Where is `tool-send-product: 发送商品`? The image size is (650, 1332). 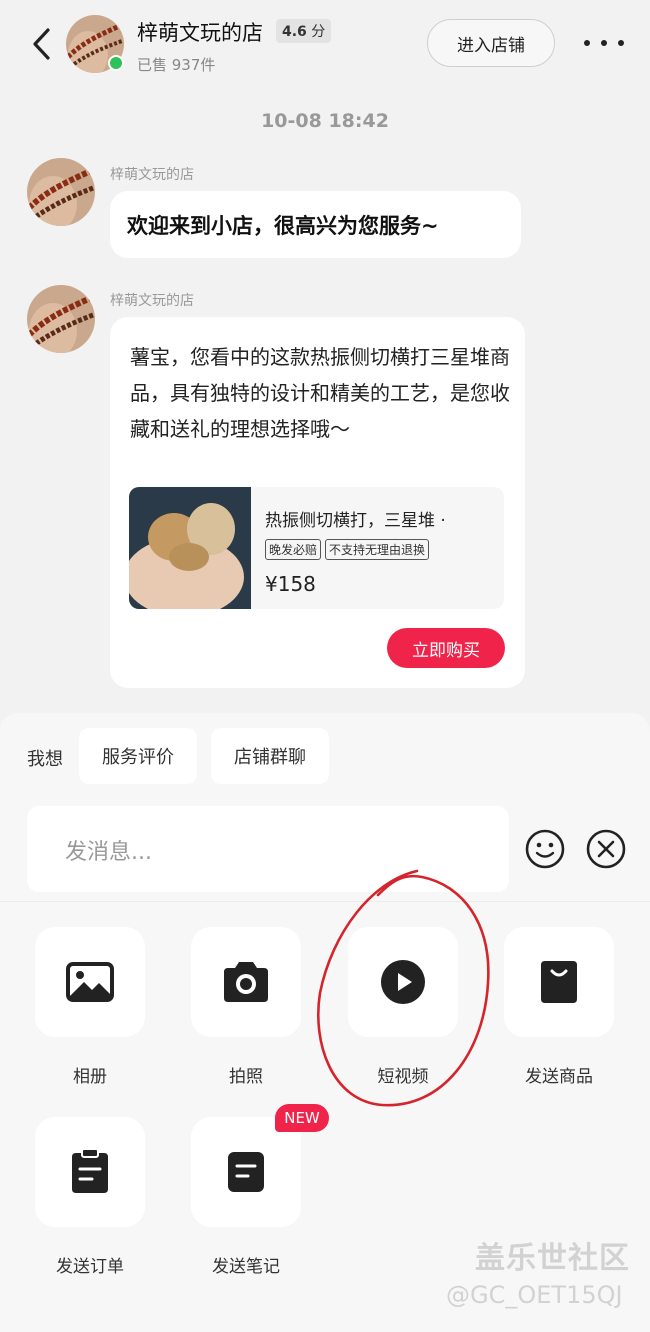 tool-send-product: 发送商品 is located at coordinates (559, 1007).